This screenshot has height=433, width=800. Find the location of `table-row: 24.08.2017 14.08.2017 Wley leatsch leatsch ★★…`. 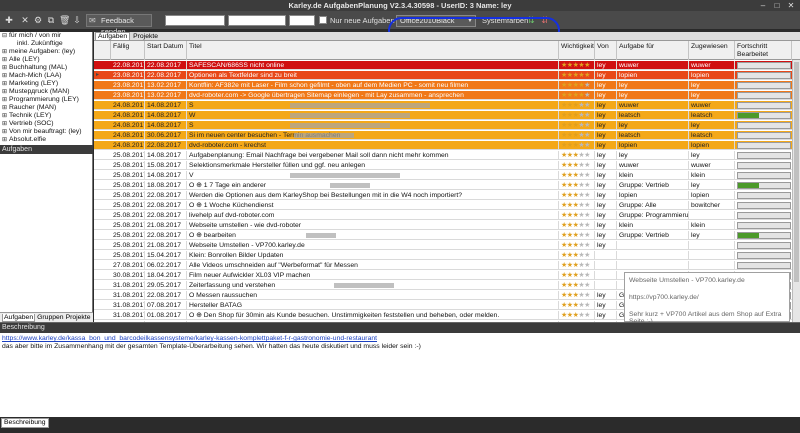

table-row: 24.08.2017 14.08.2017 Wley leatsch leatsch ★★… is located at coordinates (447, 115).